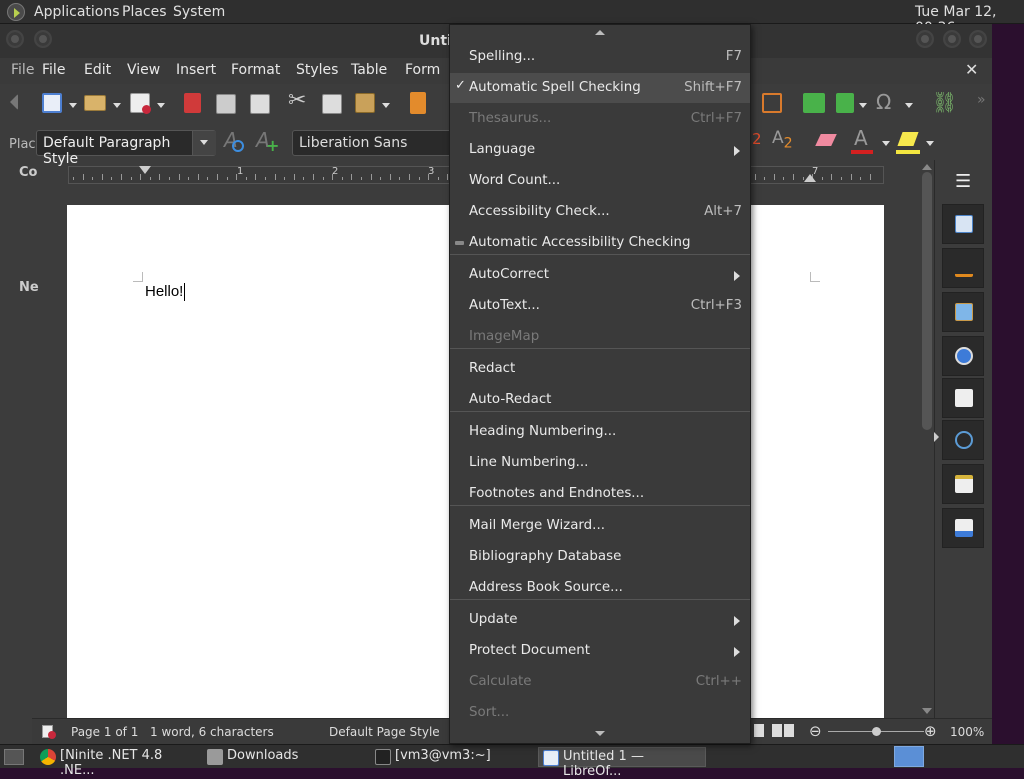  I want to click on paste-icon, so click(365, 103).